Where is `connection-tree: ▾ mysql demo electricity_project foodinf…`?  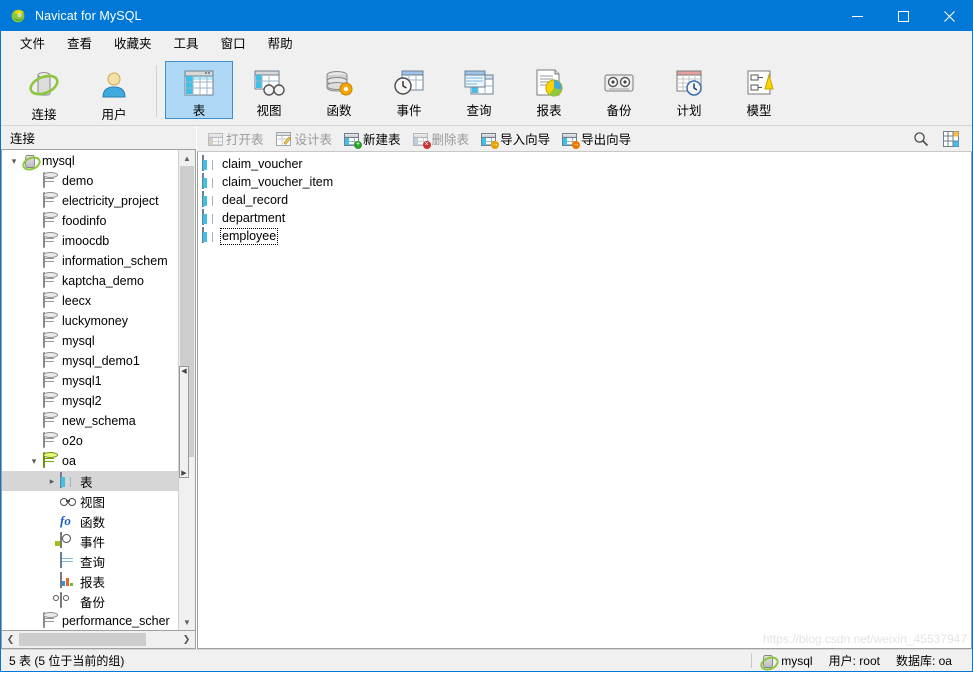
connection-tree: ▾ mysql demo electricity_project foodinf… is located at coordinates (90, 390).